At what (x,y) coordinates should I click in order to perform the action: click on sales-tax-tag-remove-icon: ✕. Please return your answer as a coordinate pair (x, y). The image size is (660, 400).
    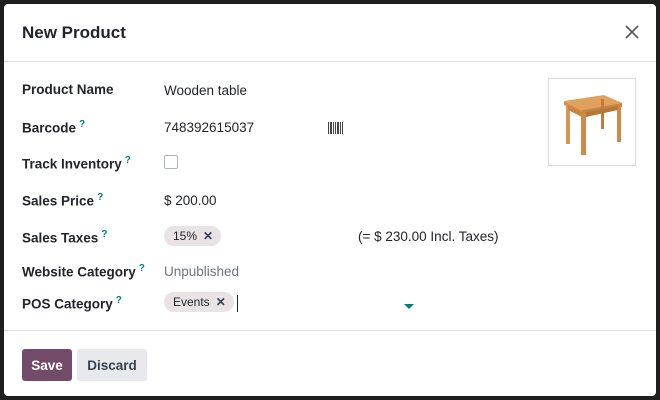
    Looking at the image, I should click on (208, 236).